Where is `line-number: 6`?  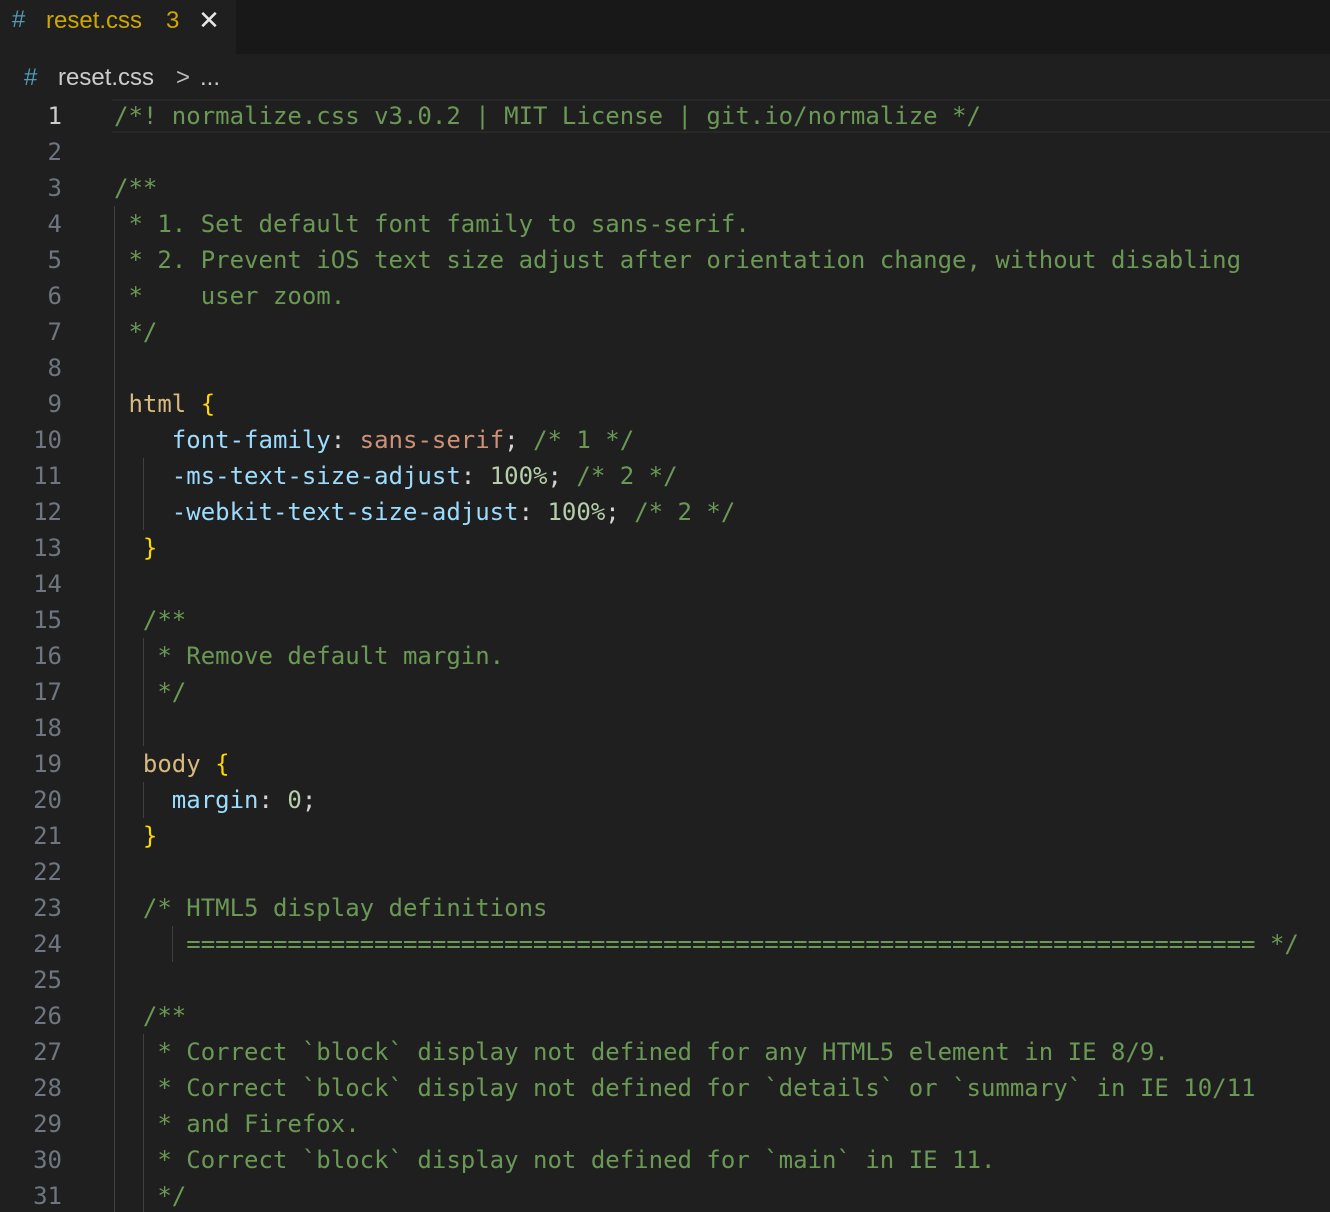 line-number: 6 is located at coordinates (54, 296).